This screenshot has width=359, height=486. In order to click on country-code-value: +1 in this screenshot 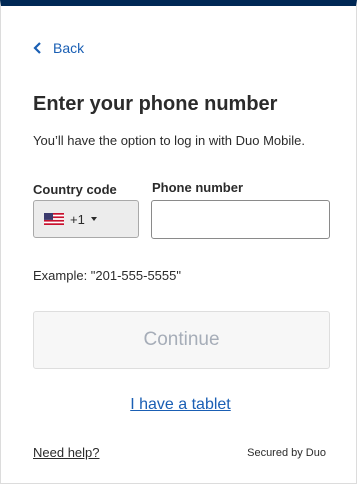, I will do `click(77, 219)`.